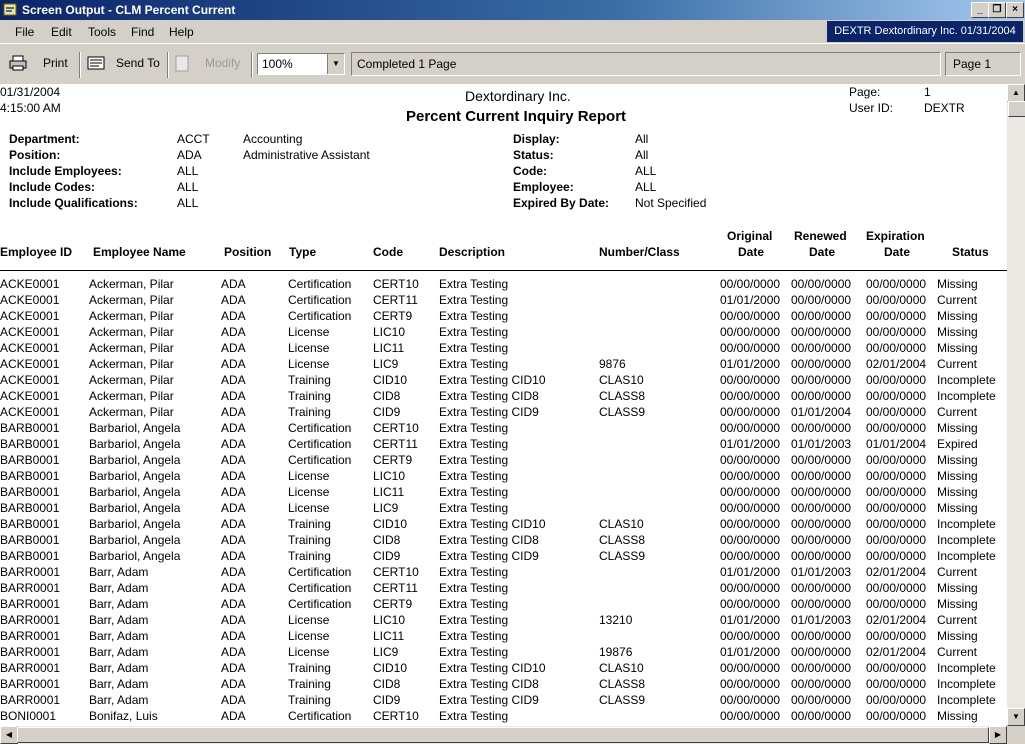 This screenshot has height=744, width=1025. I want to click on cell-employee-name: Barbariol, Angela, so click(135, 508).